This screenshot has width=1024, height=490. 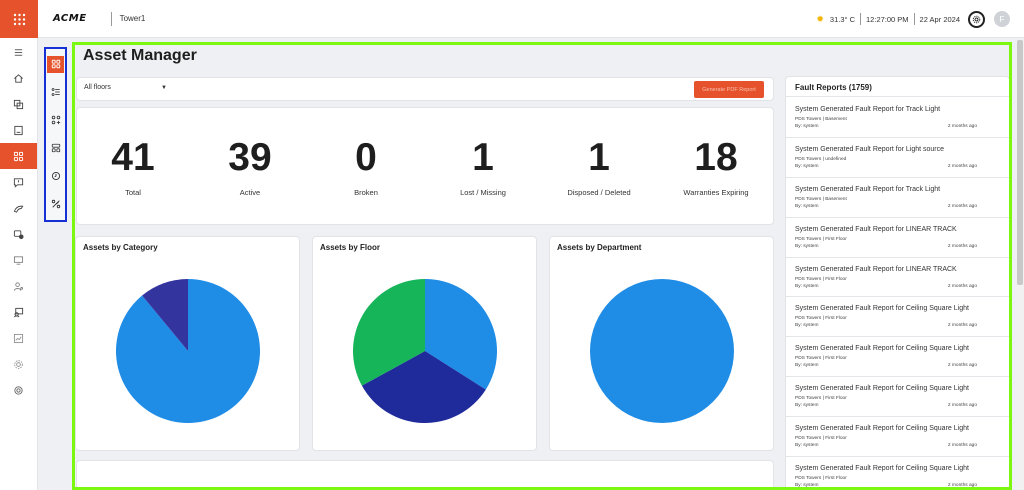 I want to click on sidebar-item-menu, so click(x=18, y=52).